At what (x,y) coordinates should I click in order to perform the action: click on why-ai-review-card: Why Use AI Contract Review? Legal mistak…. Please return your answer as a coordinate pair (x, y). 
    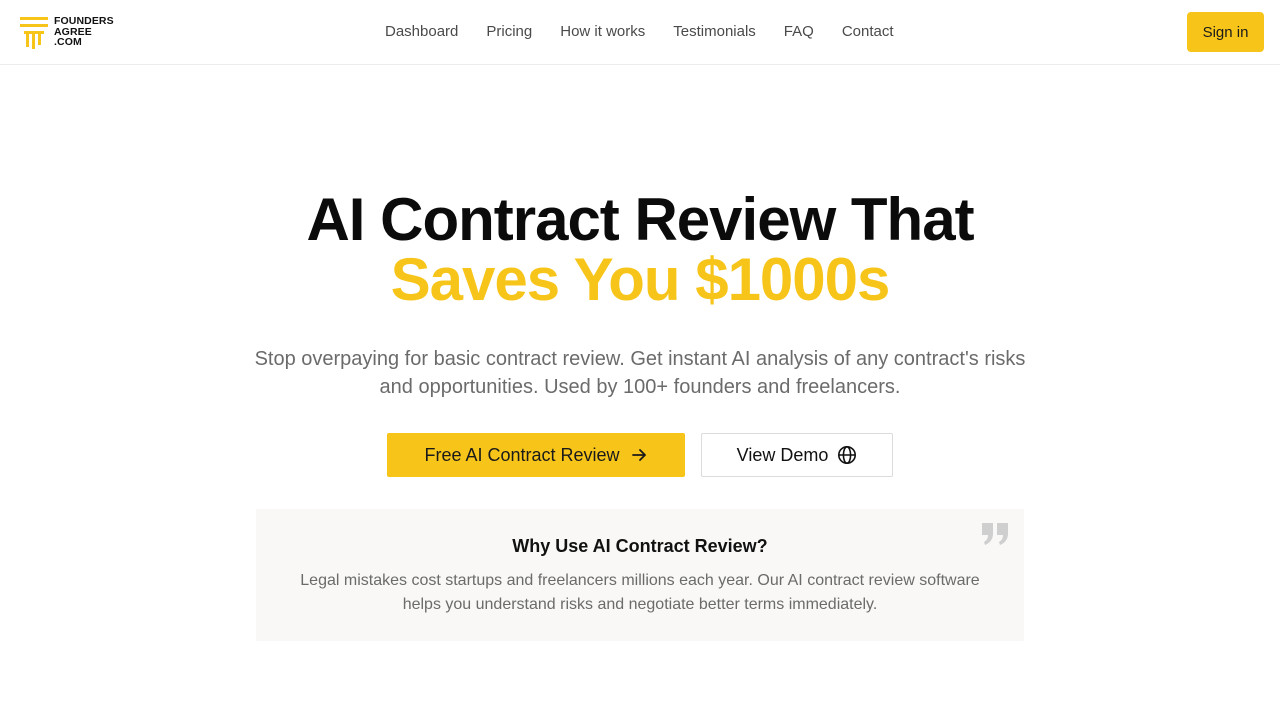
    Looking at the image, I should click on (640, 575).